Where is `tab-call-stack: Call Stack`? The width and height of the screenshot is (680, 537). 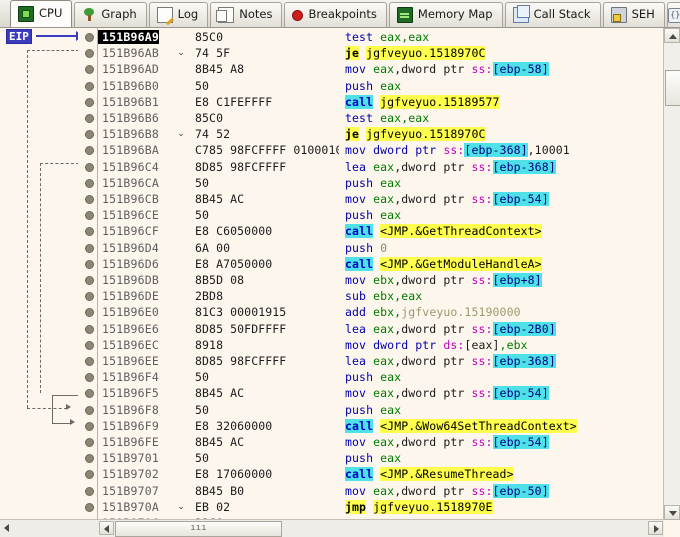
tab-call-stack: Call Stack is located at coordinates (552, 14).